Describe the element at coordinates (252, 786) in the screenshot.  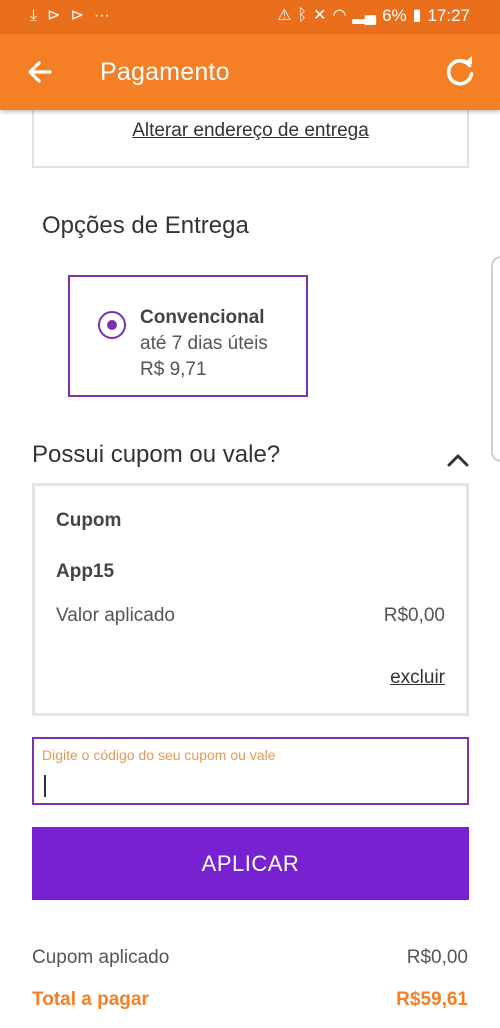
I see `coupon-input` at that location.